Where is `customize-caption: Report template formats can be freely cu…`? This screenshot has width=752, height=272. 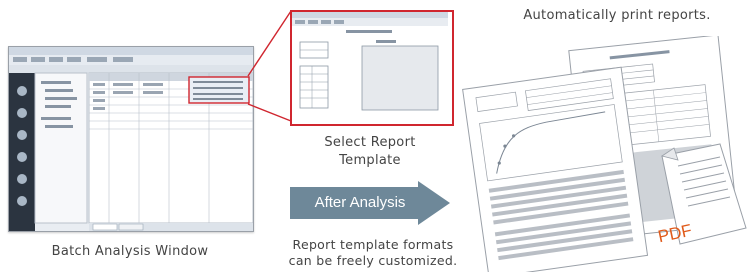 customize-caption: Report template formats can be freely cu… is located at coordinates (373, 252).